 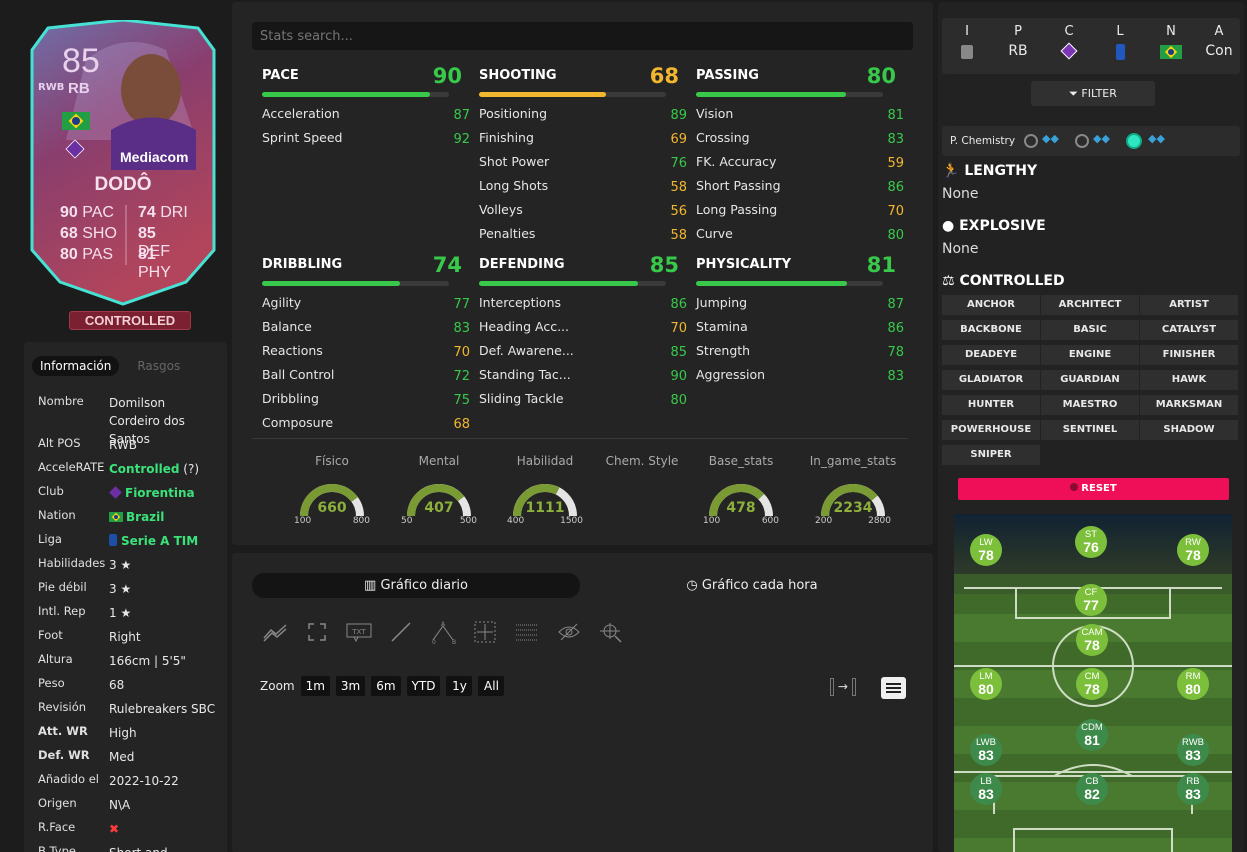 I want to click on playstyle-marksman: MARKSMAN, so click(x=1189, y=405).